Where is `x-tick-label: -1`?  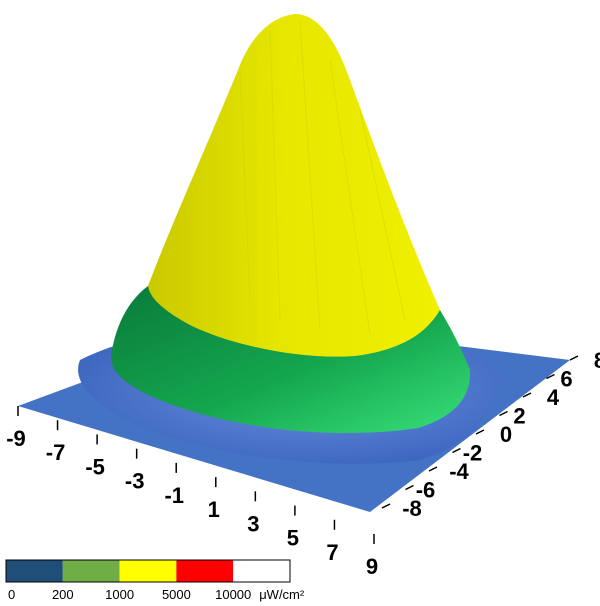
x-tick-label: -1 is located at coordinates (174, 495).